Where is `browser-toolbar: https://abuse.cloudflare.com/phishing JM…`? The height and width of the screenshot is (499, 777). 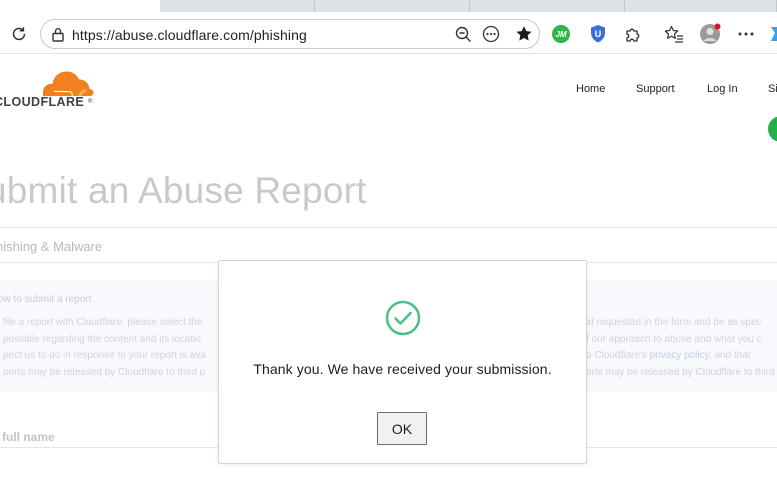
browser-toolbar: https://abuse.cloudflare.com/phishing JM… is located at coordinates (388, 33).